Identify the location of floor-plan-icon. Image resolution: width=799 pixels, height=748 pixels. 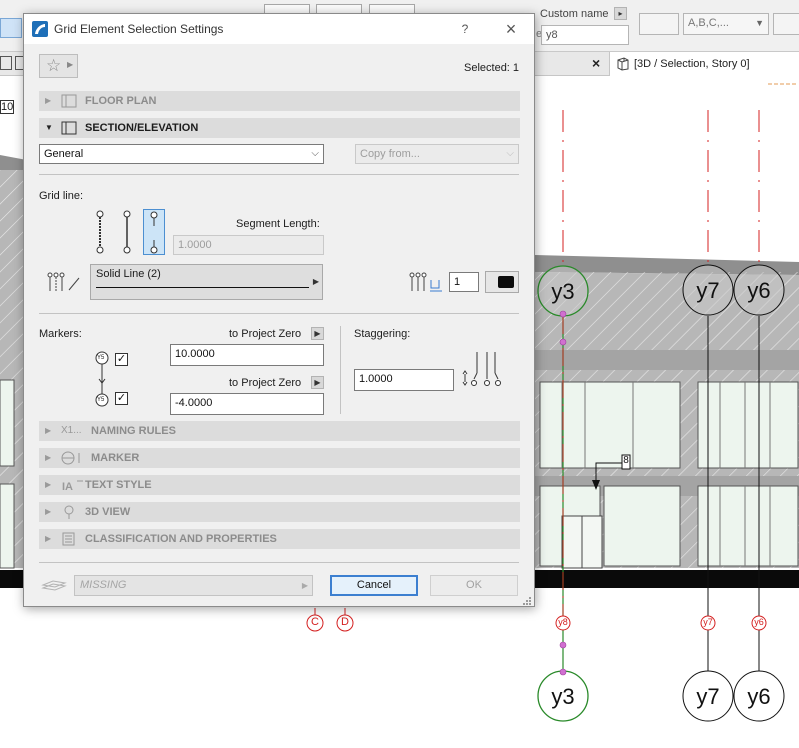
(69, 101).